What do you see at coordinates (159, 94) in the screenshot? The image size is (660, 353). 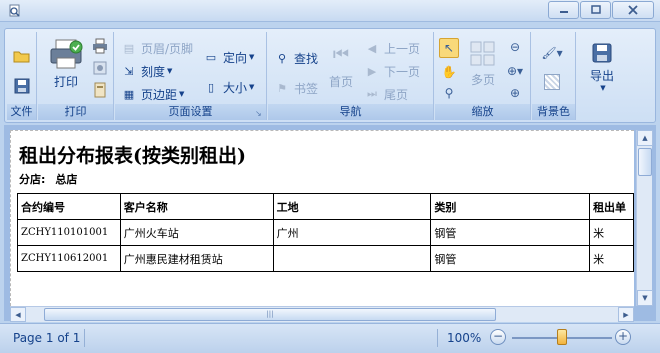 I see `margins-label: 页边距` at bounding box center [159, 94].